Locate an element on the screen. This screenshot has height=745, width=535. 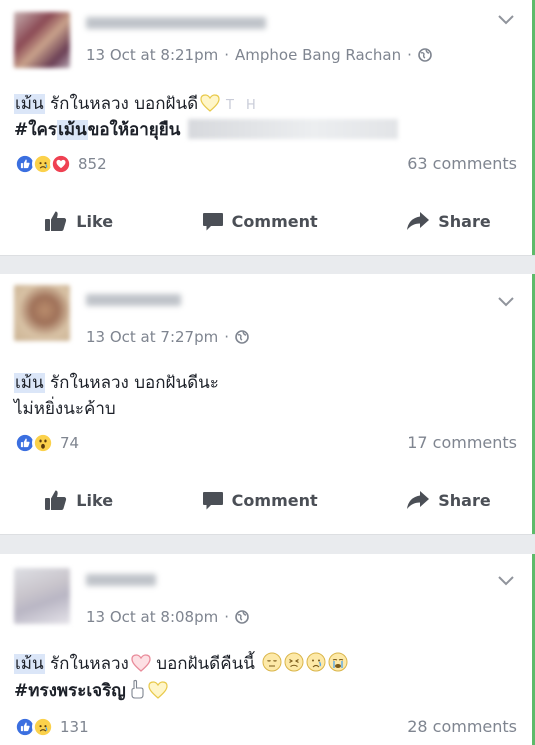
th-flag-blur-icon: TH is located at coordinates (240, 105).